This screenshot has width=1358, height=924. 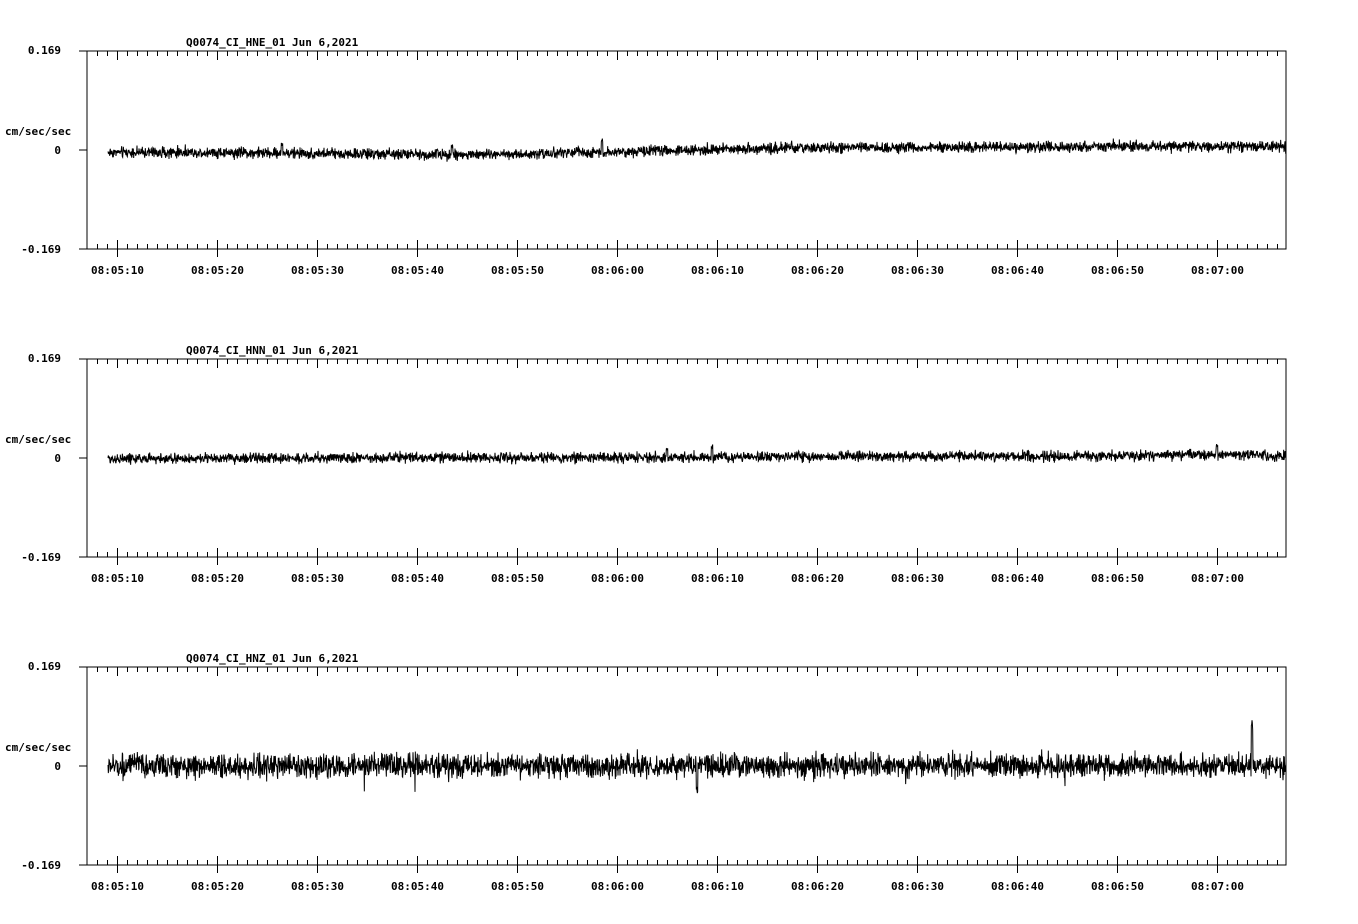 What do you see at coordinates (272, 42) in the screenshot?
I see `panel-title: Q0074_CI_HNE_01 Jun 6,2021` at bounding box center [272, 42].